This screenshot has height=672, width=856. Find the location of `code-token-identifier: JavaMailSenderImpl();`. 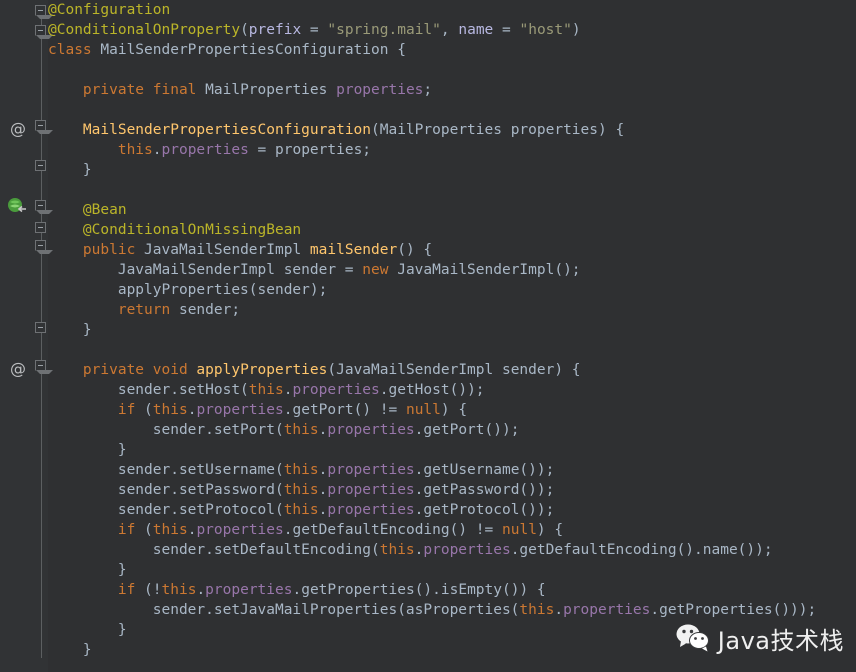

code-token-identifier: JavaMailSenderImpl(); is located at coordinates (484, 270).